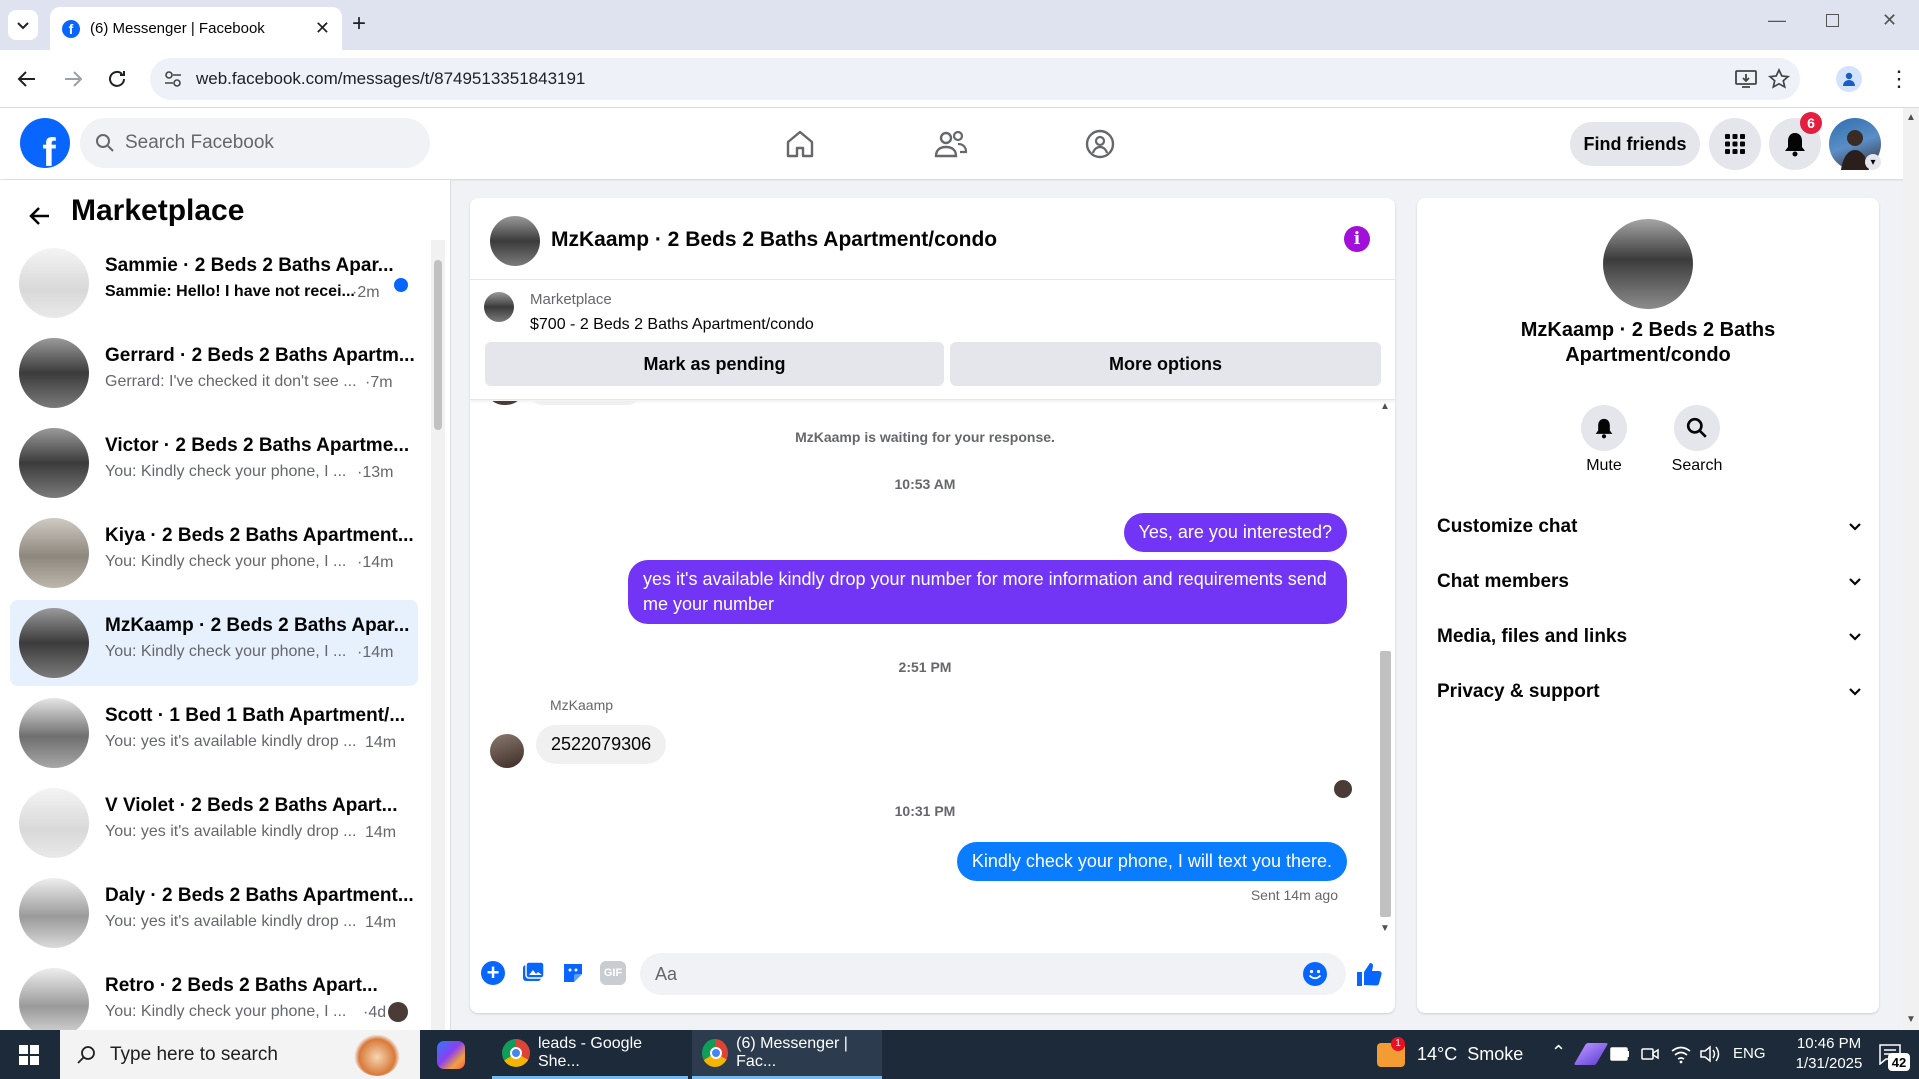 The image size is (1919, 1079). What do you see at coordinates (451, 1055) in the screenshot?
I see `copilot-icon` at bounding box center [451, 1055].